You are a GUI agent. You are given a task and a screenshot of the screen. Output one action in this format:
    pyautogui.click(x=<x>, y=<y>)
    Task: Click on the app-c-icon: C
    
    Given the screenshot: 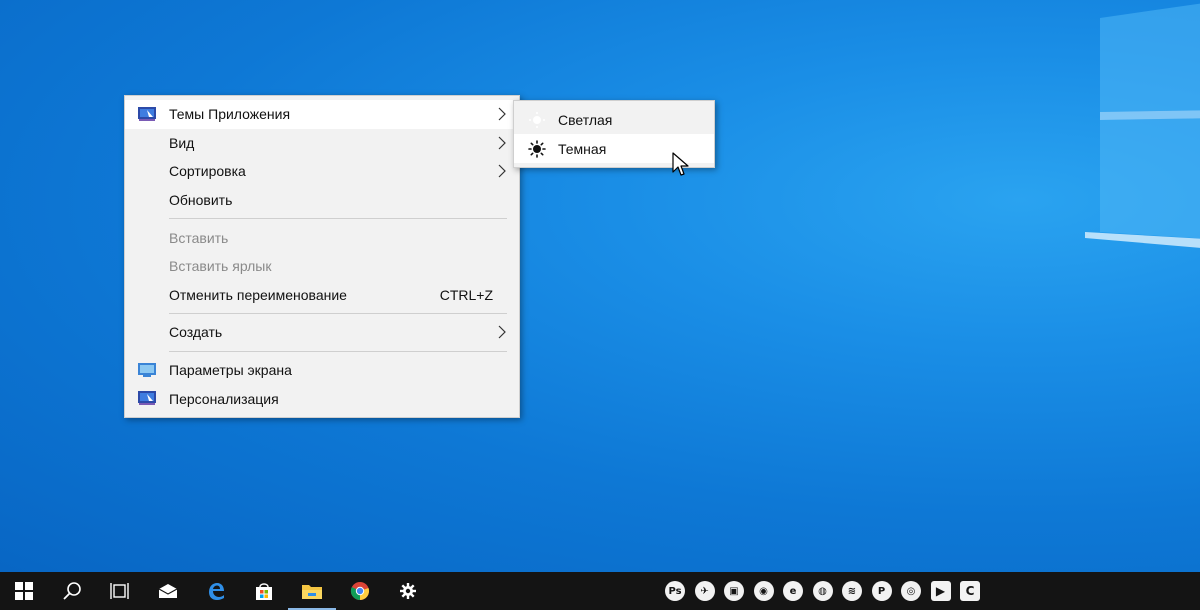 What is the action you would take?
    pyautogui.click(x=970, y=591)
    